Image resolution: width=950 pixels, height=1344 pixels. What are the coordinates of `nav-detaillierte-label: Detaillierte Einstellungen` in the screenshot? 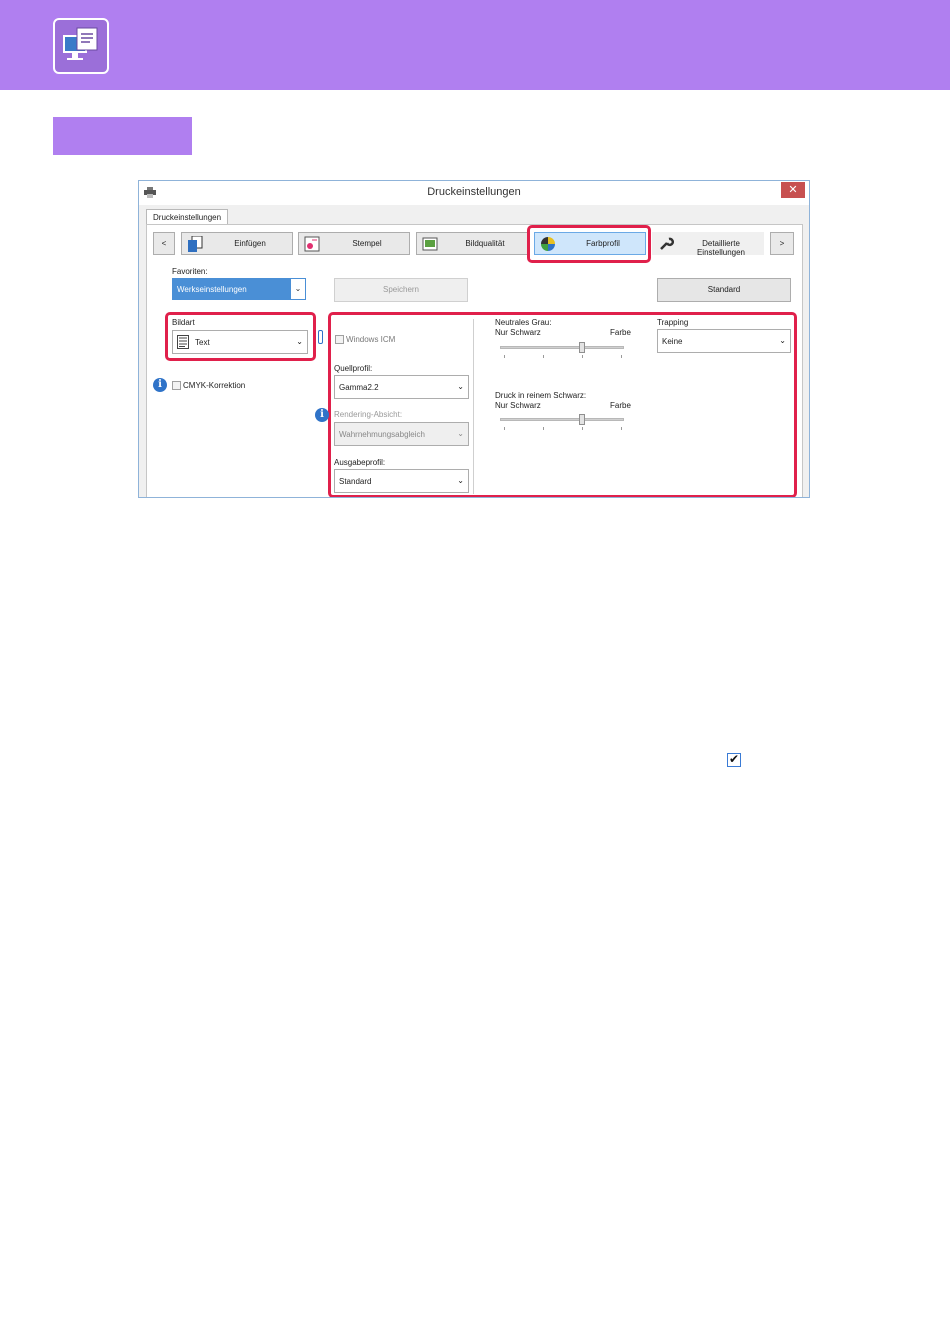 It's located at (721, 248).